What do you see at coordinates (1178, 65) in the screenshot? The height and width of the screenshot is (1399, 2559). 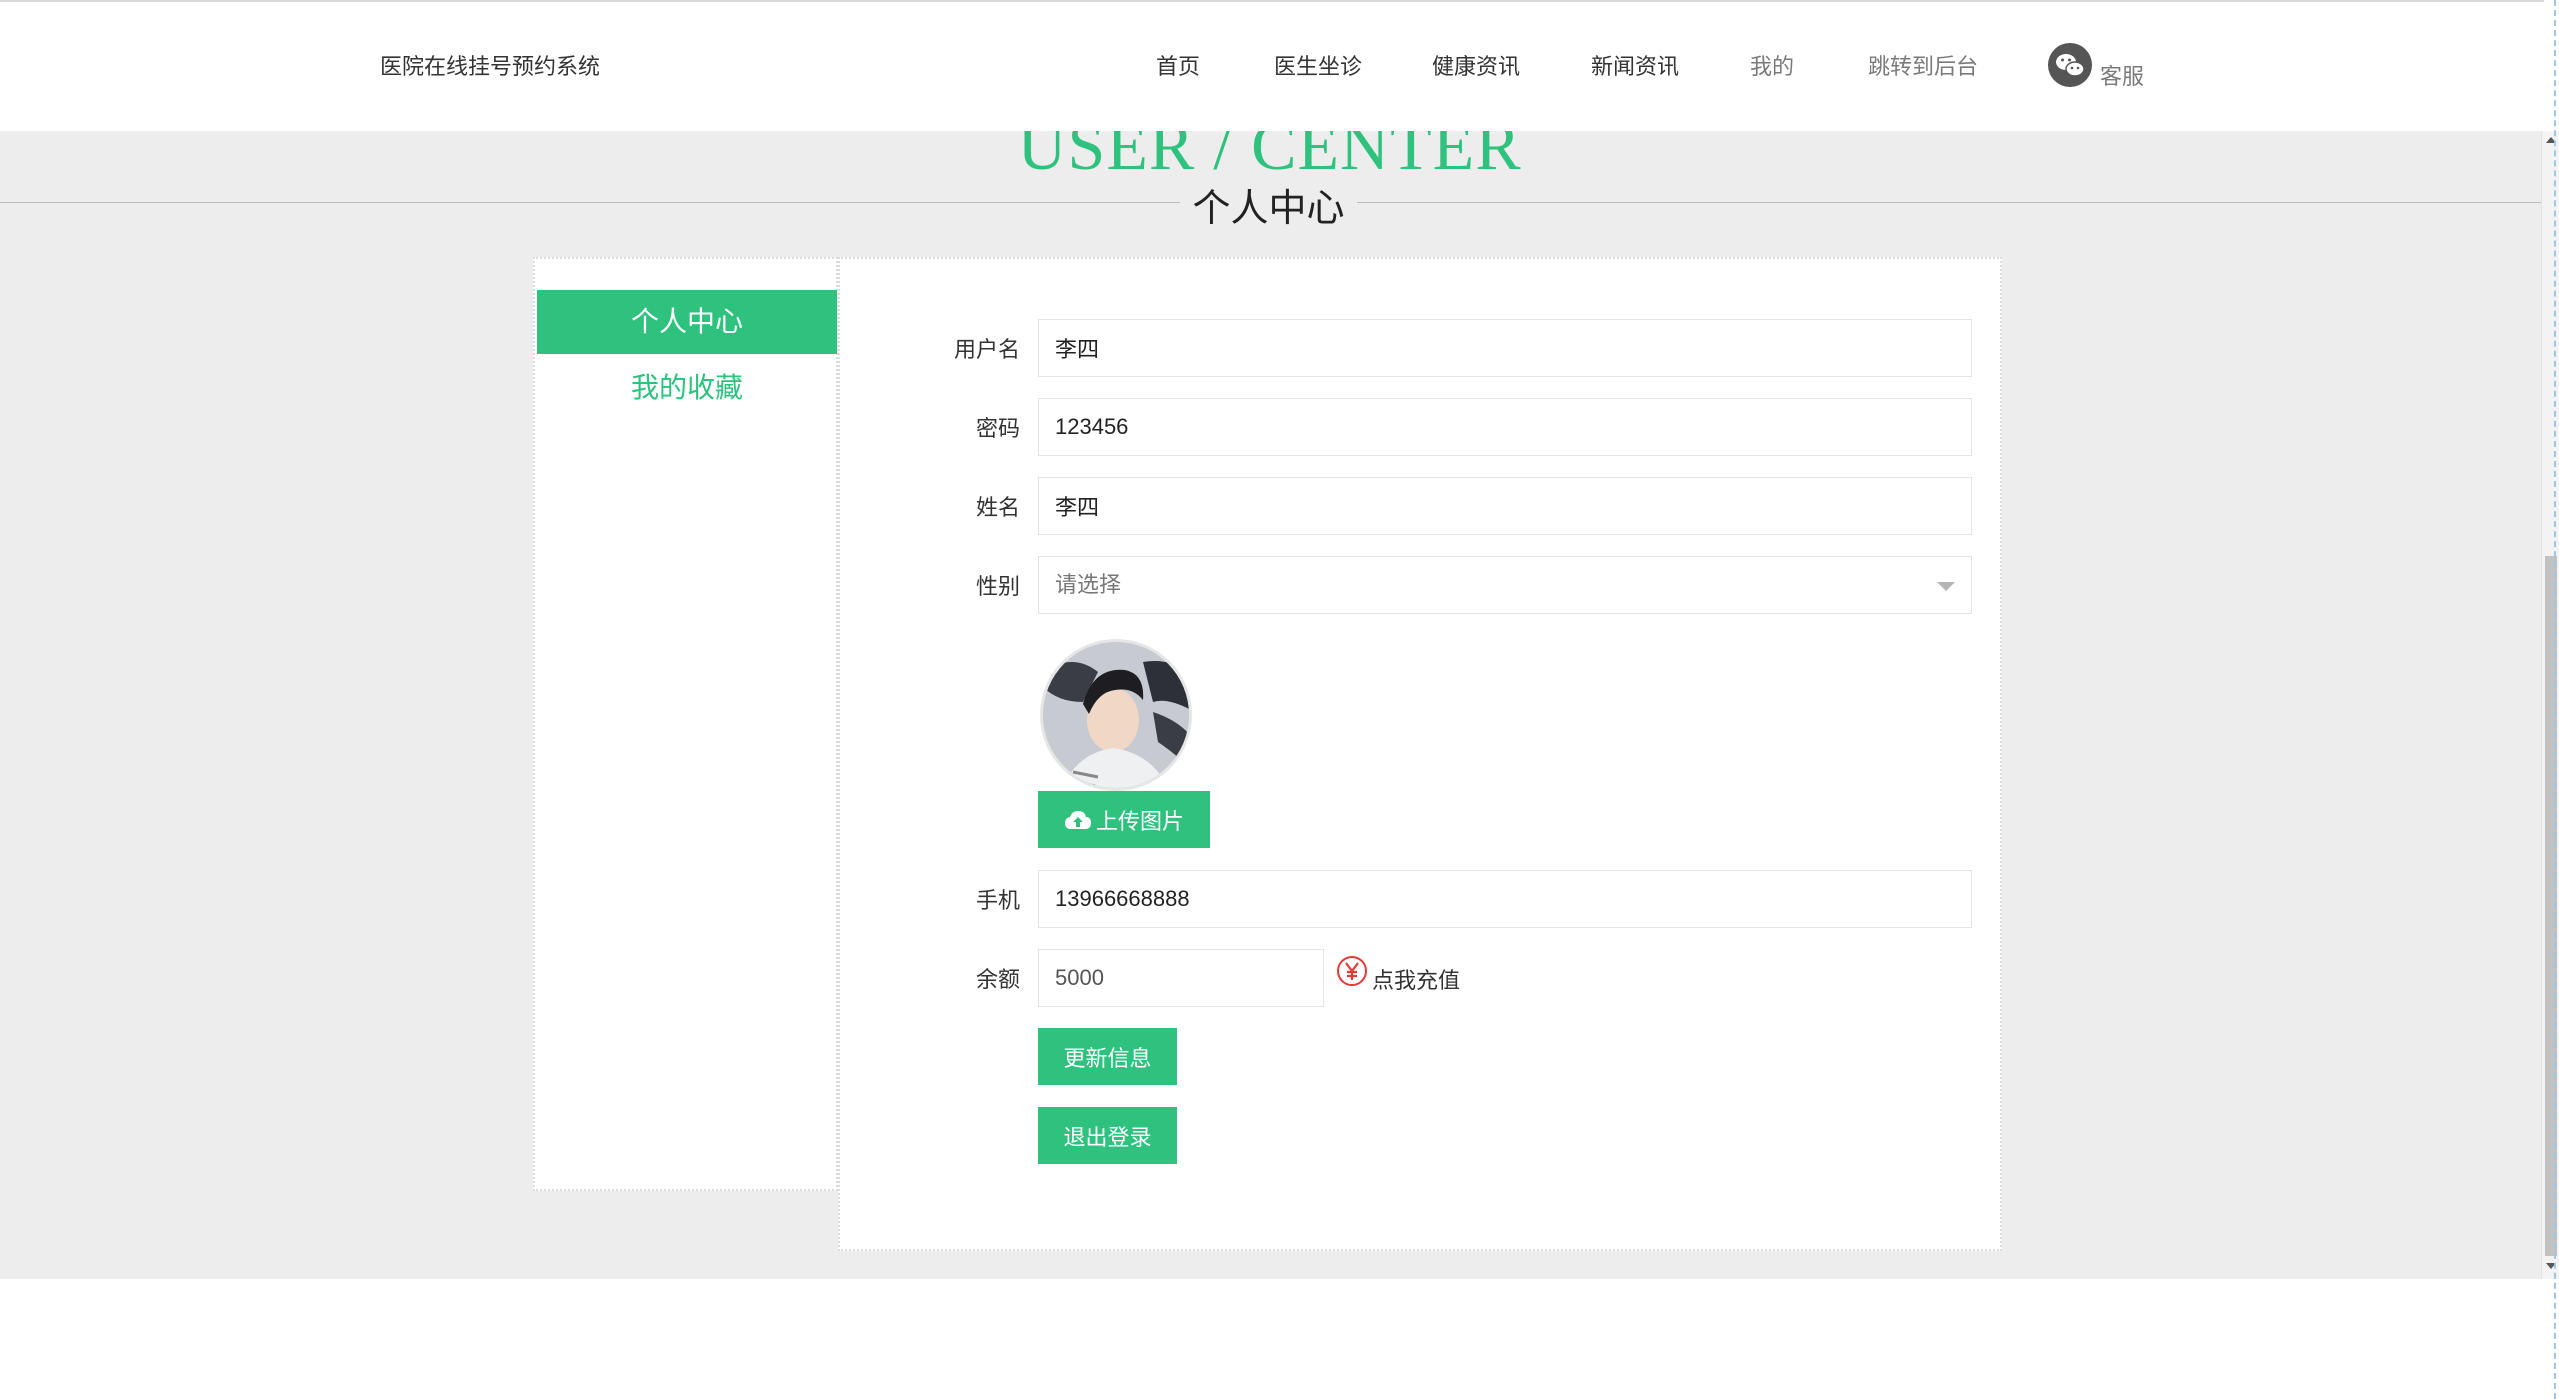 I see `nav-home: 首页` at bounding box center [1178, 65].